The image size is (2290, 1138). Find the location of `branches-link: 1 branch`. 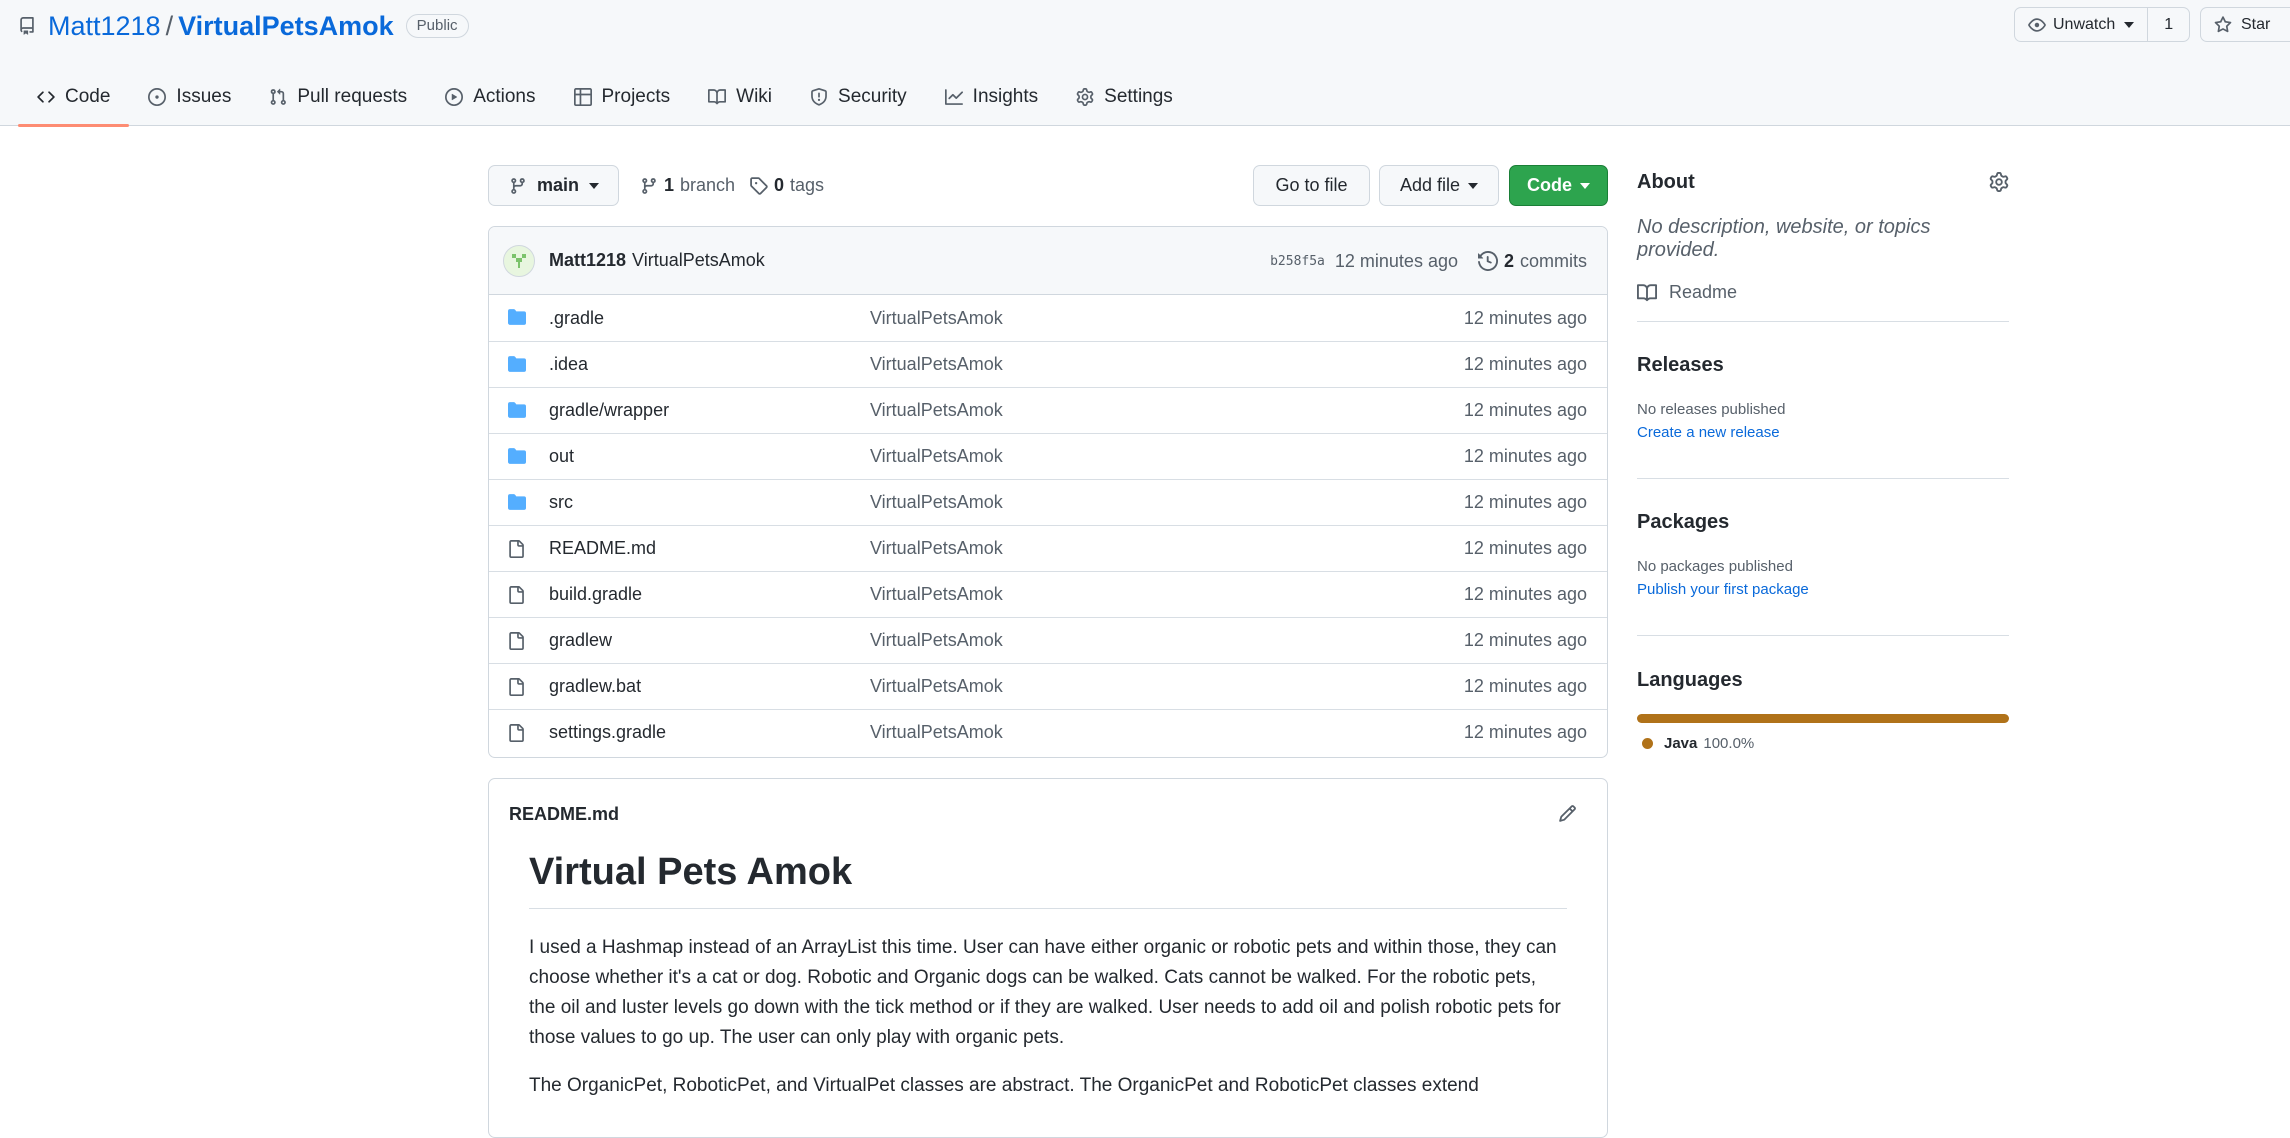

branches-link: 1 branch is located at coordinates (687, 185).